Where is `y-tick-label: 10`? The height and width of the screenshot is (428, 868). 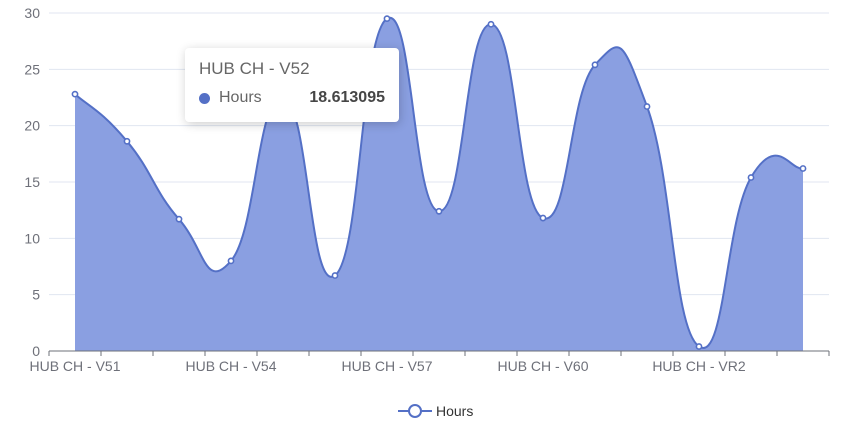 y-tick-label: 10 is located at coordinates (32, 238).